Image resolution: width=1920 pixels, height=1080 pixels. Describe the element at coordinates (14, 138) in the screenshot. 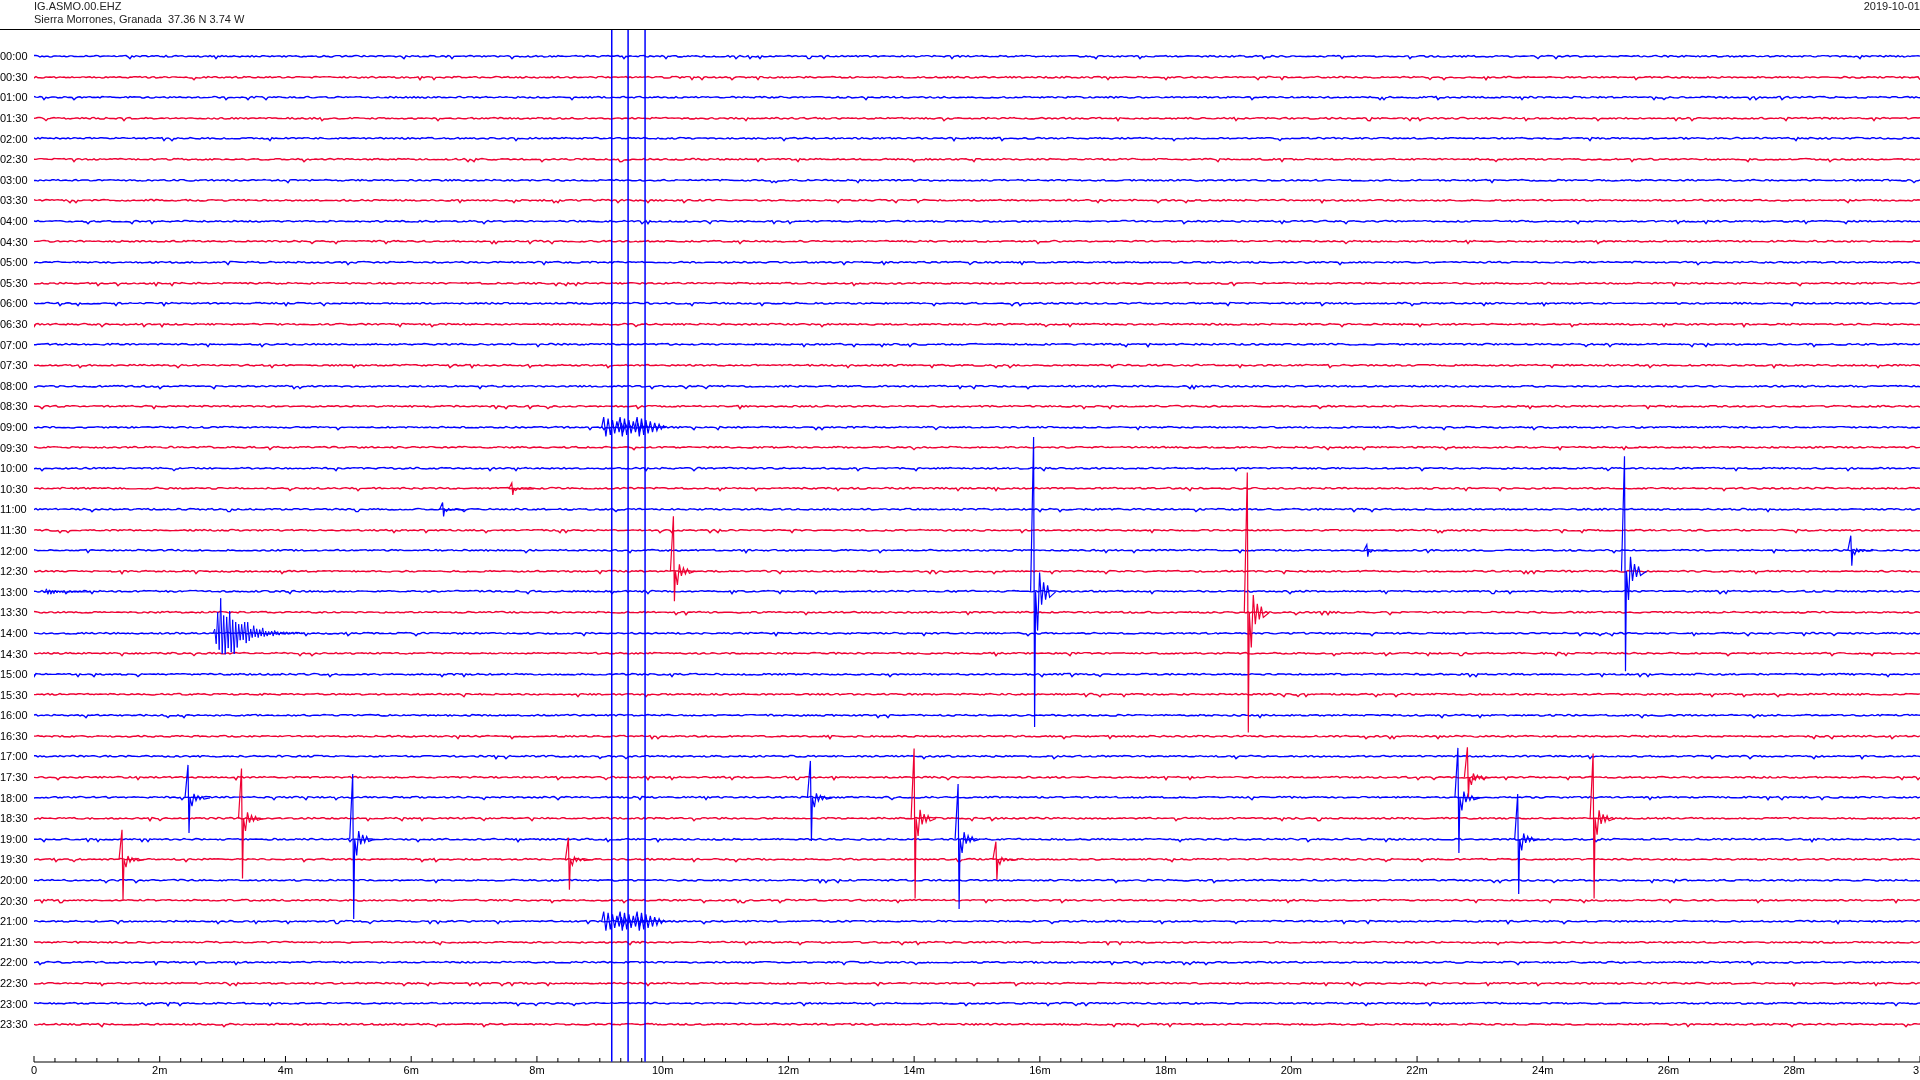

I see `row-time-label: 02:00` at that location.